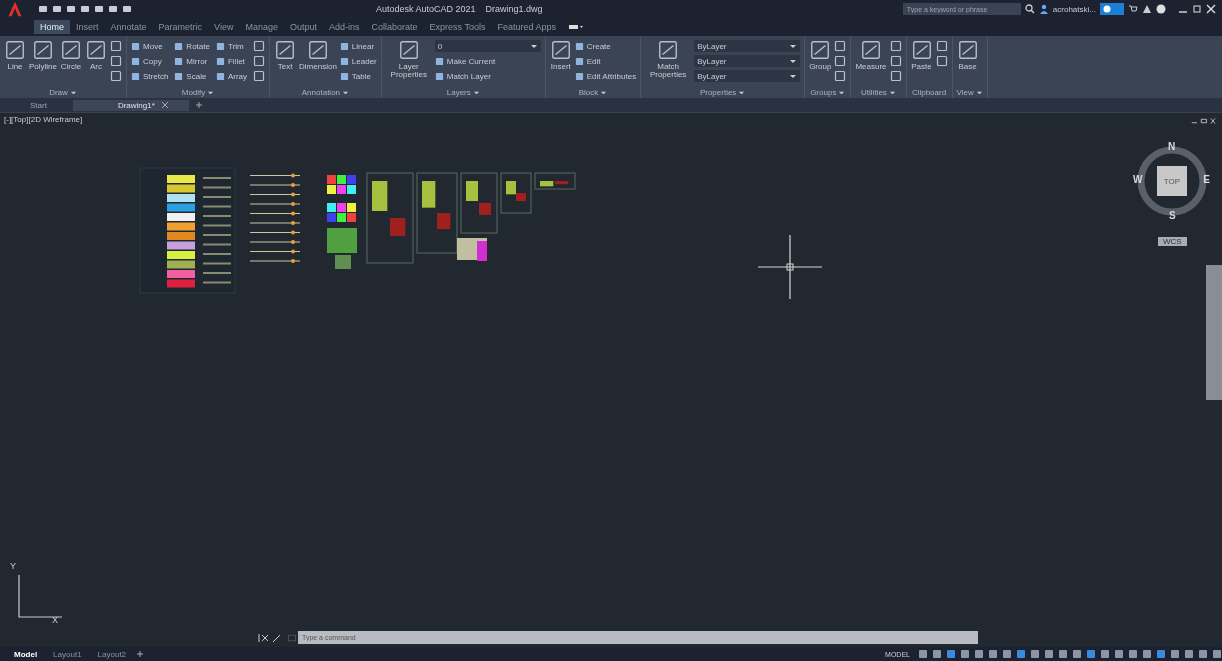 The image size is (1222, 661). Describe the element at coordinates (871, 55) in the screenshot. I see `ribbon-button: Measure` at that location.